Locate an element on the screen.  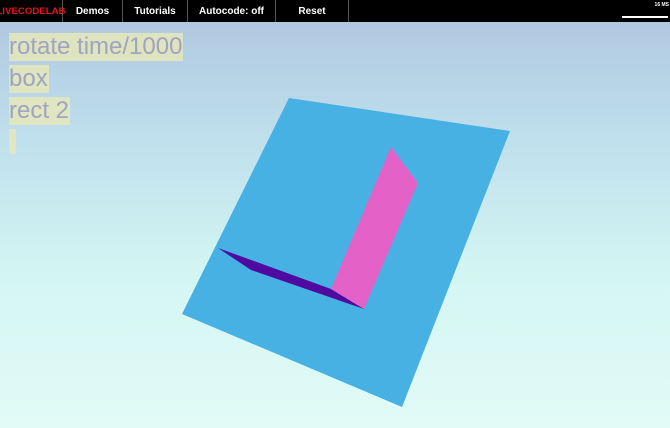
code-editor: rotate time/1000 box rect 2 is located at coordinates (96, 93).